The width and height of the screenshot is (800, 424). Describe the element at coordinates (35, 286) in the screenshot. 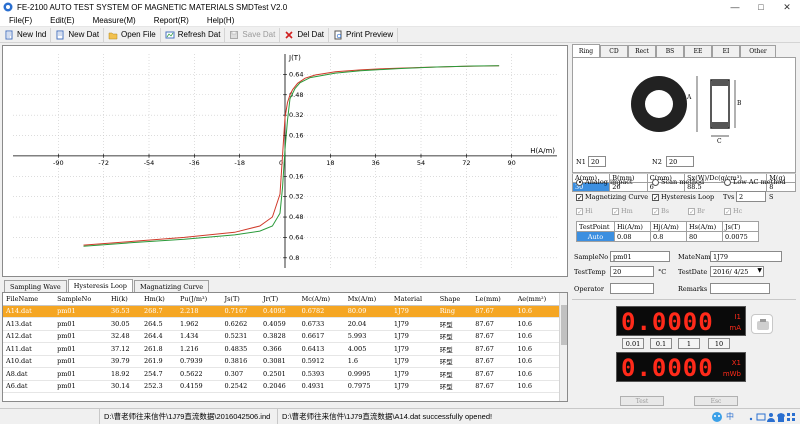

I see `tab-sampling-wave: Sampling Wave` at that location.